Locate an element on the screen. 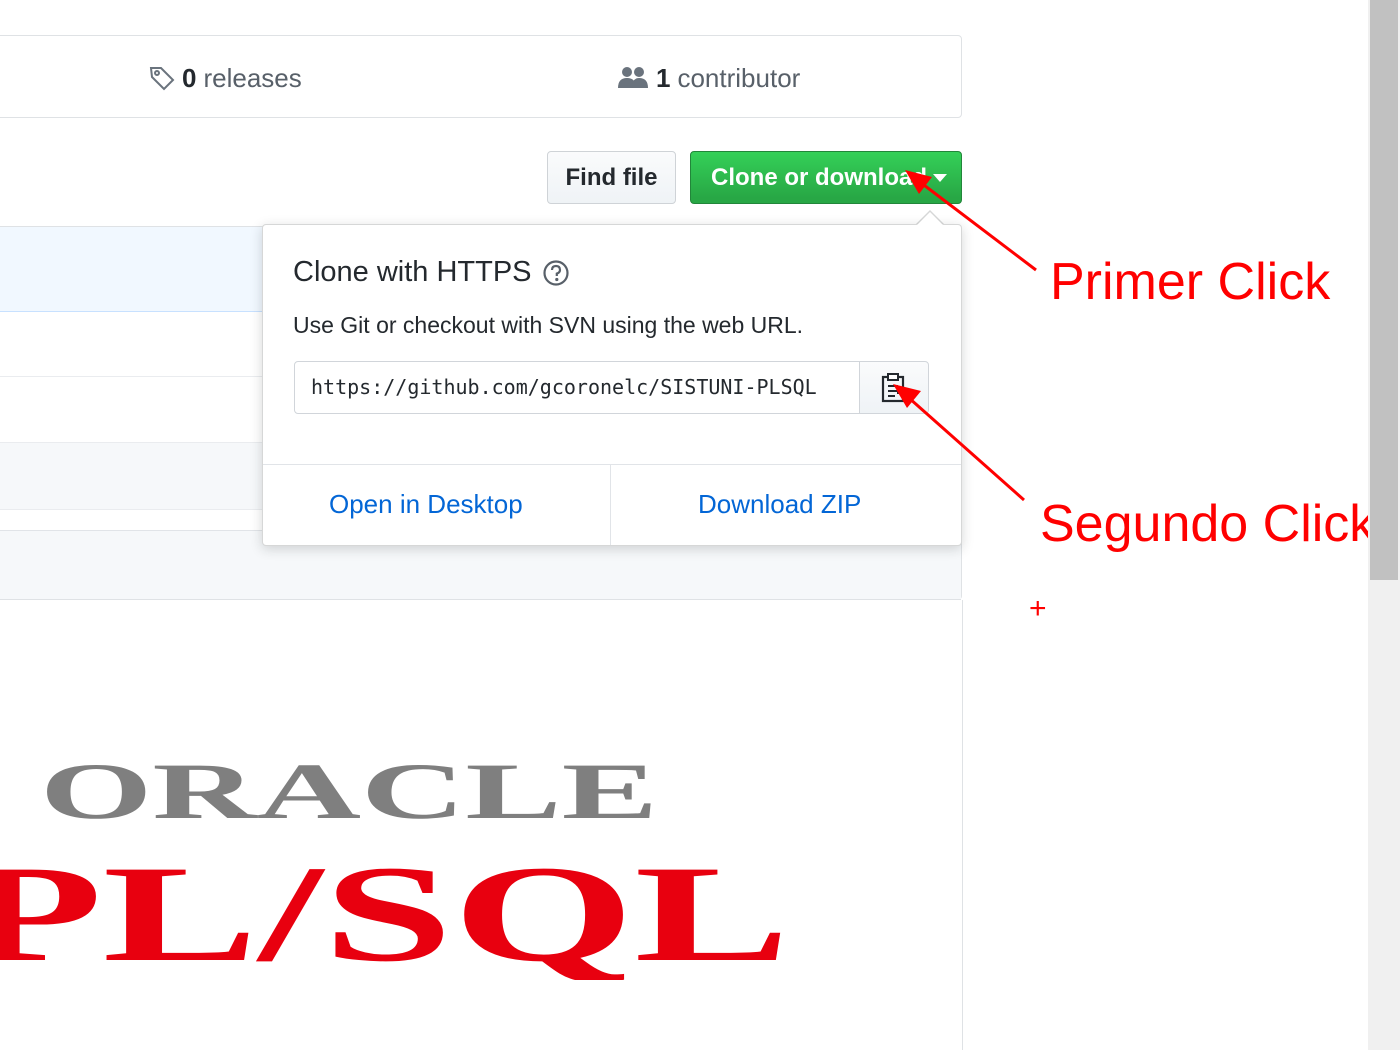  cursor-crosshair: + is located at coordinates (1038, 608).